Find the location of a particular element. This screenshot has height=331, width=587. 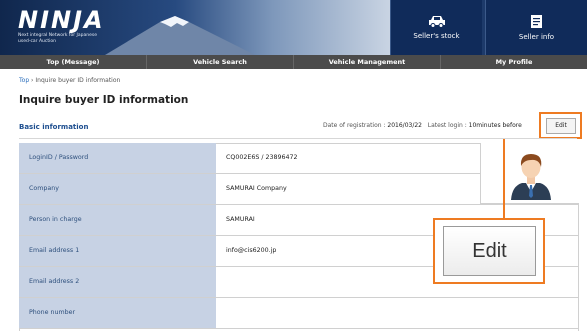

nav-my-profile: My Profile is located at coordinates (514, 62).